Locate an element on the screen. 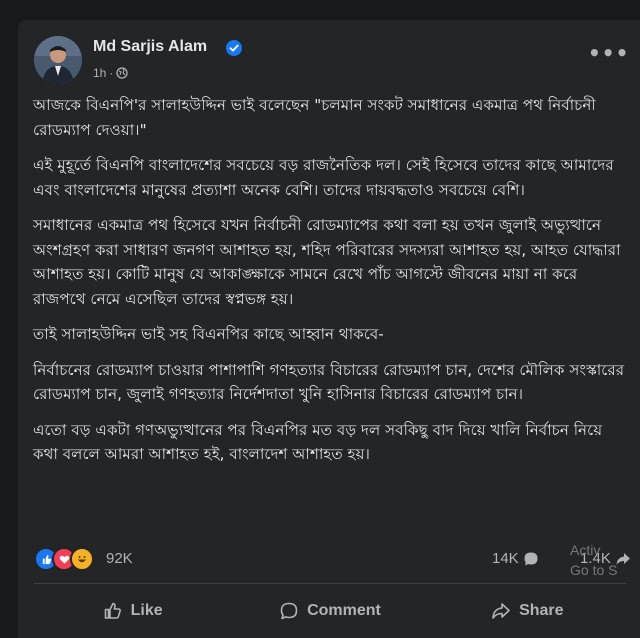 The width and height of the screenshot is (640, 638). watermark-line: Go to S is located at coordinates (594, 570).